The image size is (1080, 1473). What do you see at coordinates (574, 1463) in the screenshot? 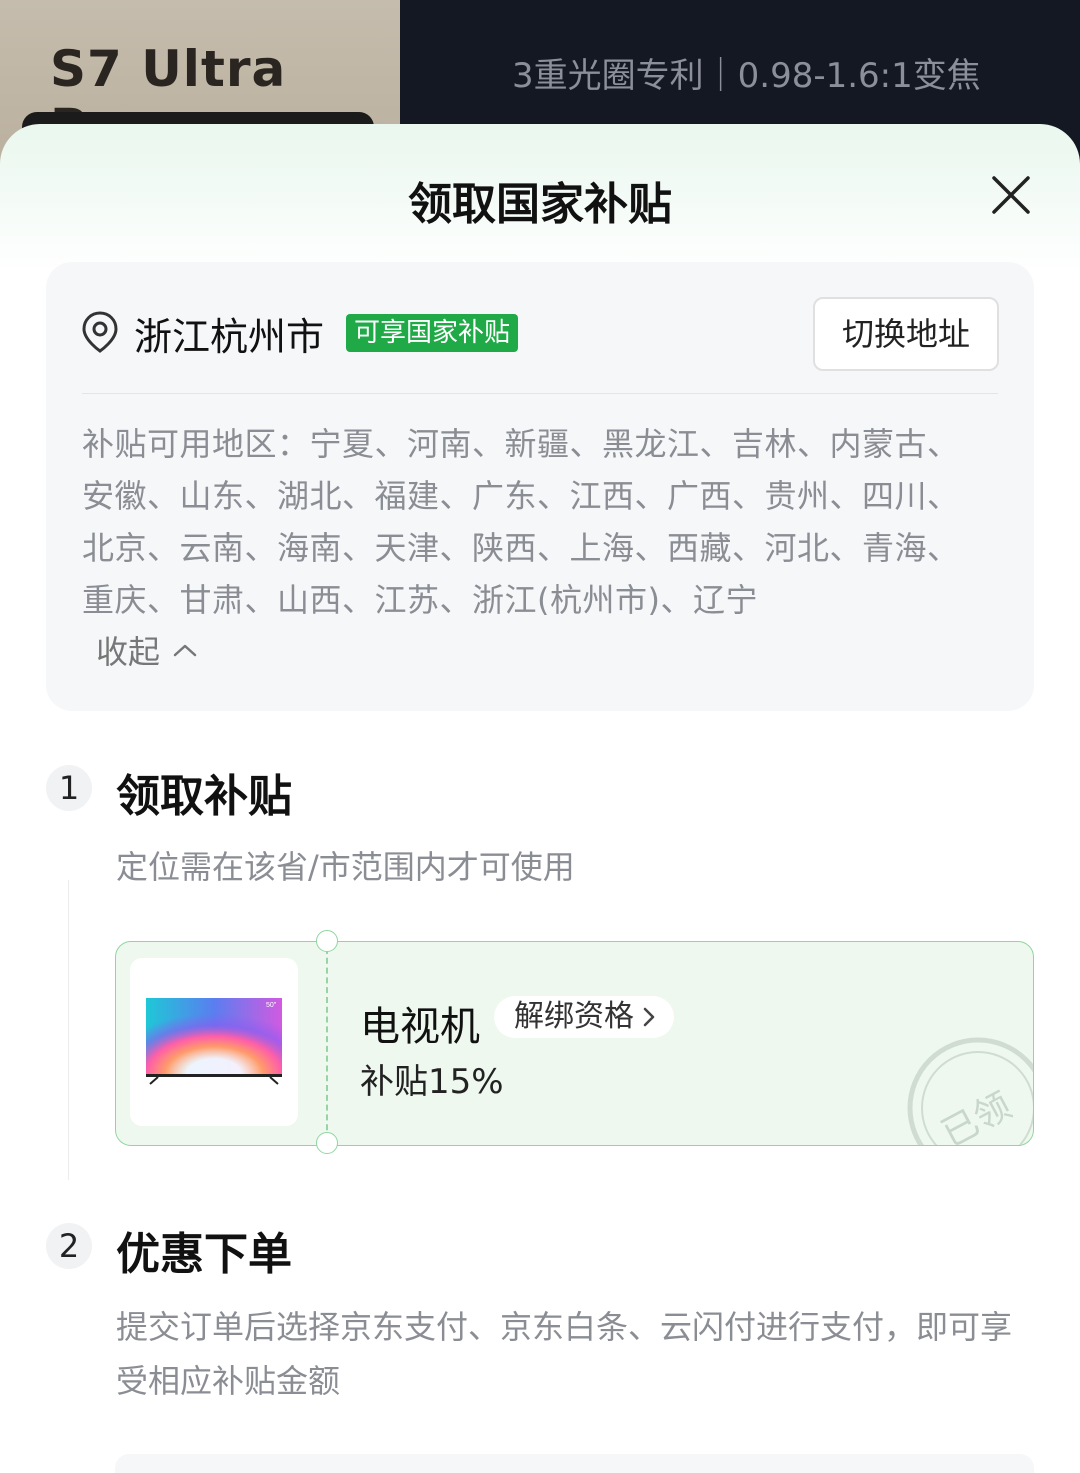
I see `next-section-card` at bounding box center [574, 1463].